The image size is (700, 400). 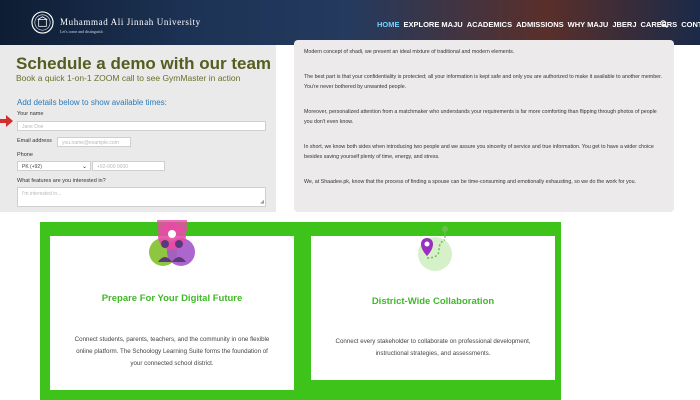 I want to click on arrow-right-icon, so click(x=6, y=121).